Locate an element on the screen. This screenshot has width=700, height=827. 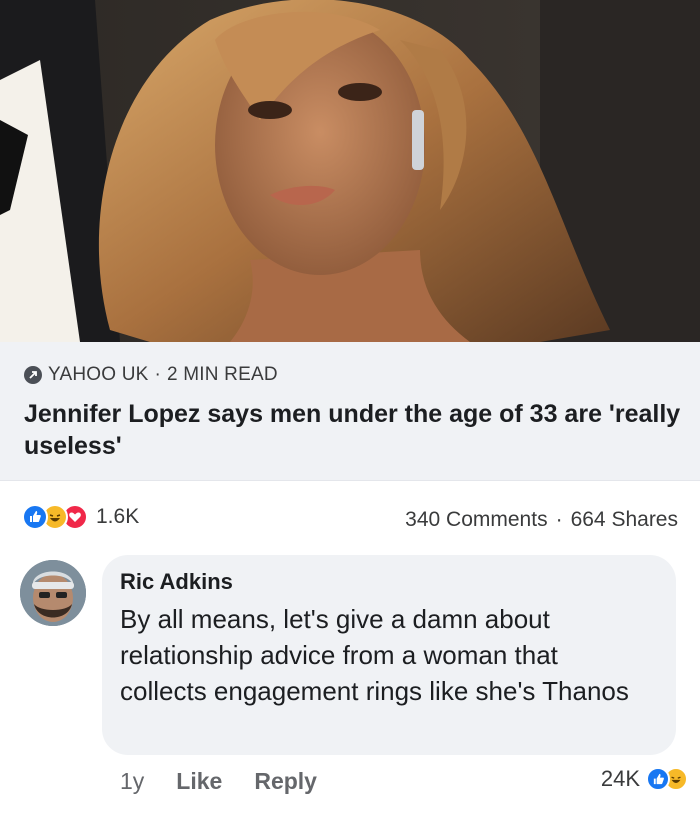
commenter-avatar is located at coordinates (53, 593).